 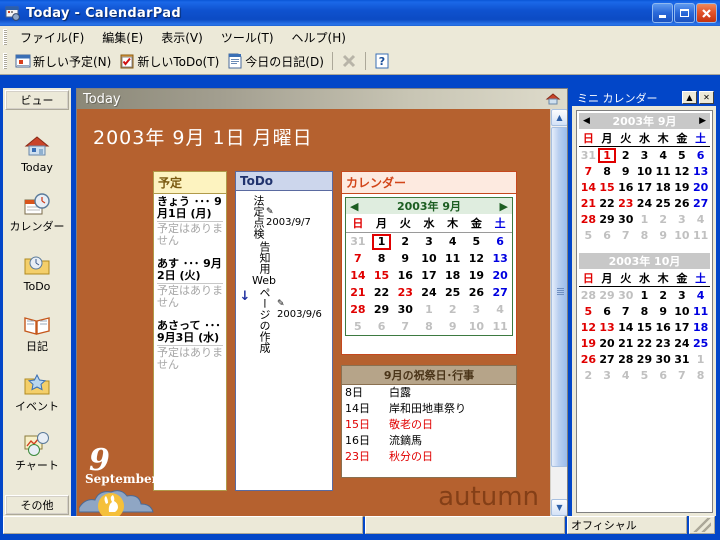 I want to click on toolbar-grip, so click(x=5, y=61).